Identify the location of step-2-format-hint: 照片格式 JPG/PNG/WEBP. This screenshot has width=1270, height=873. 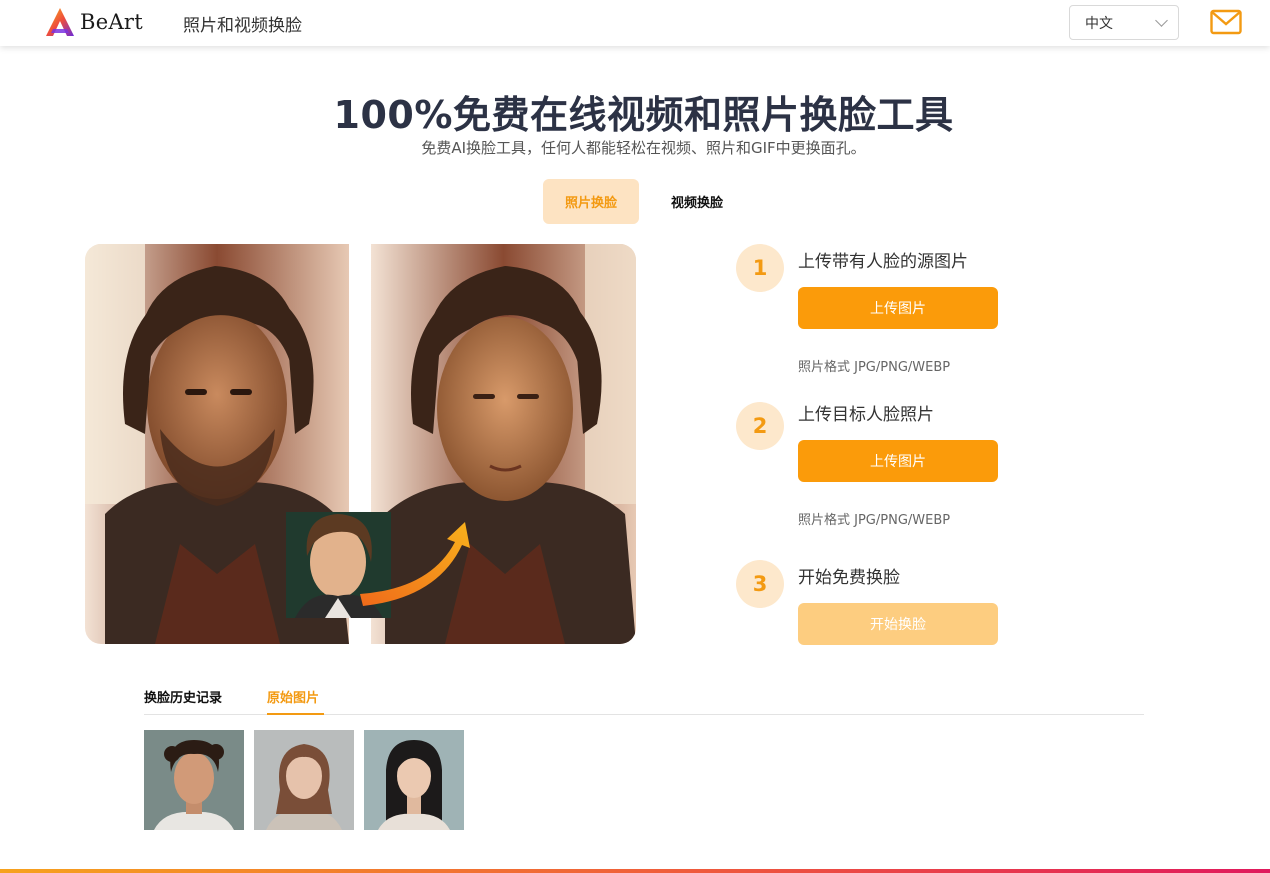
(874, 520).